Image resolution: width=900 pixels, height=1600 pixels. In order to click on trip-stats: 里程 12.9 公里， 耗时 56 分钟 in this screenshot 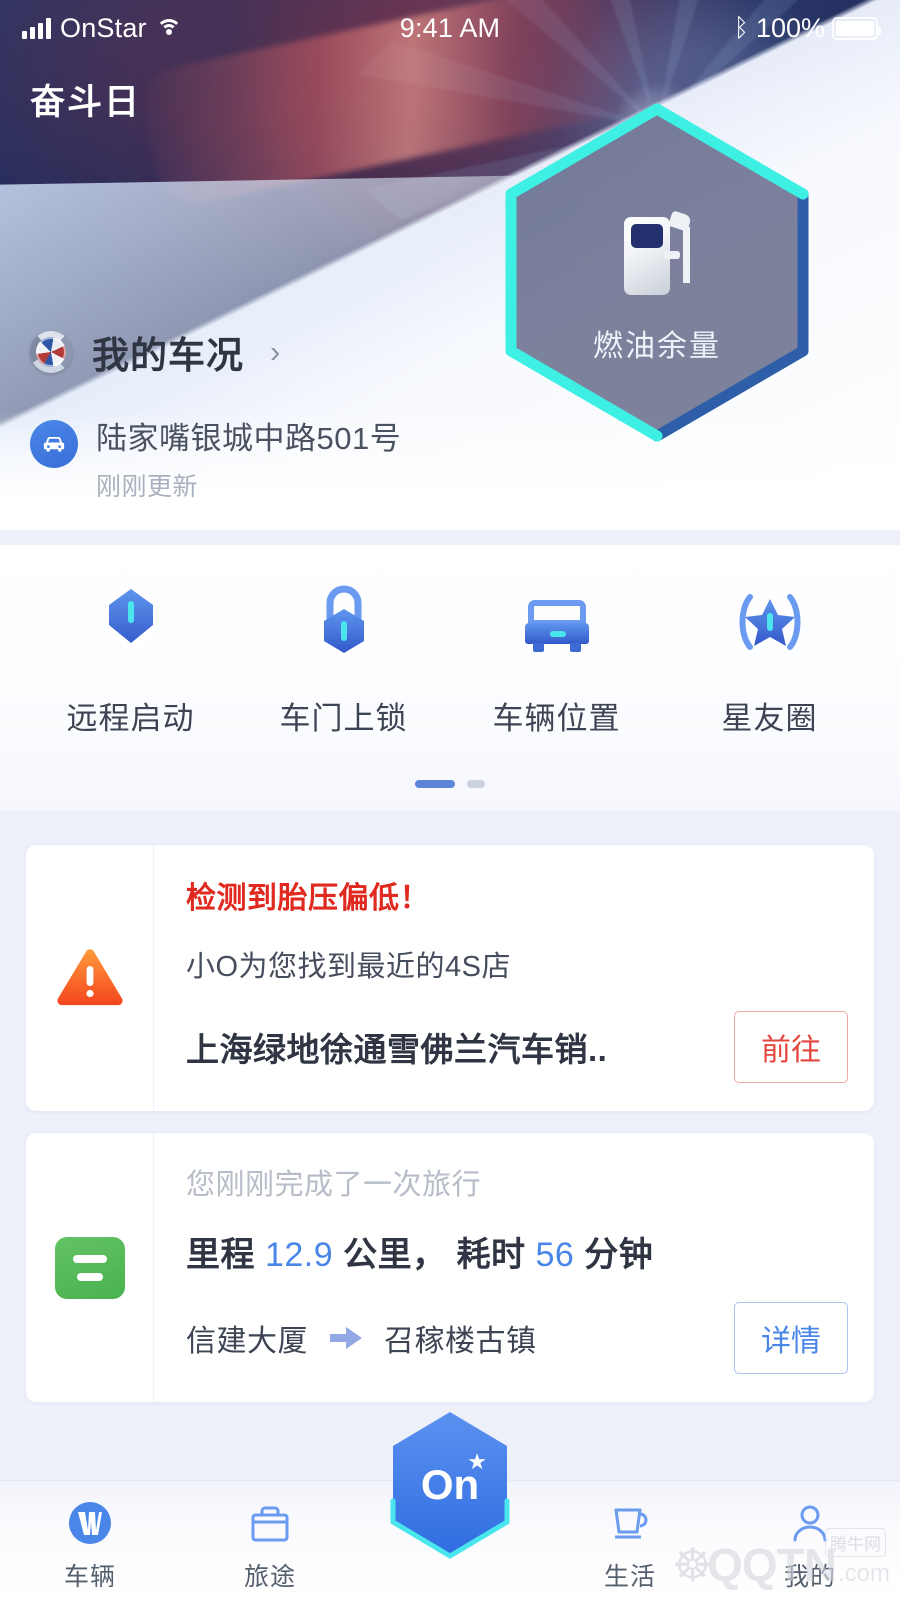, I will do `click(517, 1251)`.